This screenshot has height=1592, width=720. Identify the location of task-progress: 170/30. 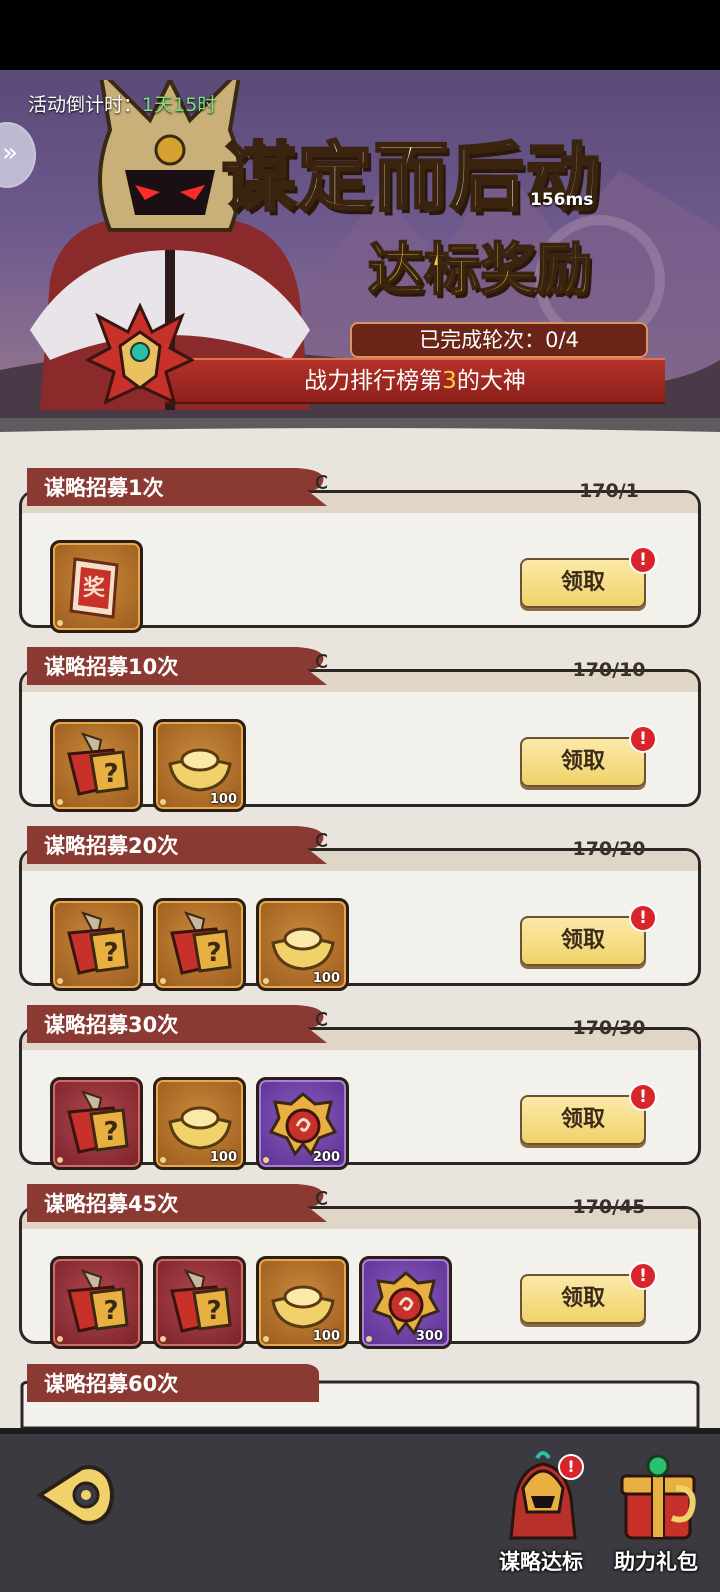
(609, 1028).